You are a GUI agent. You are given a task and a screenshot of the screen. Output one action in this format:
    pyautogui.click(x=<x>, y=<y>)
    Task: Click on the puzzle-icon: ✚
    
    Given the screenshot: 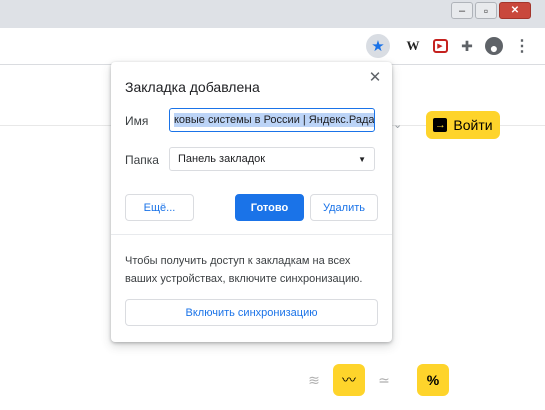 What is the action you would take?
    pyautogui.click(x=467, y=45)
    